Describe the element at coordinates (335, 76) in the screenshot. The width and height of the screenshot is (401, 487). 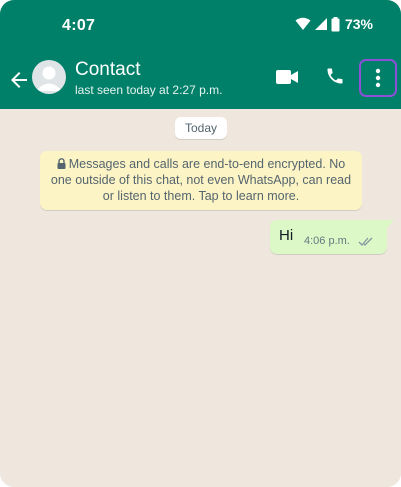
I see `phone-icon` at that location.